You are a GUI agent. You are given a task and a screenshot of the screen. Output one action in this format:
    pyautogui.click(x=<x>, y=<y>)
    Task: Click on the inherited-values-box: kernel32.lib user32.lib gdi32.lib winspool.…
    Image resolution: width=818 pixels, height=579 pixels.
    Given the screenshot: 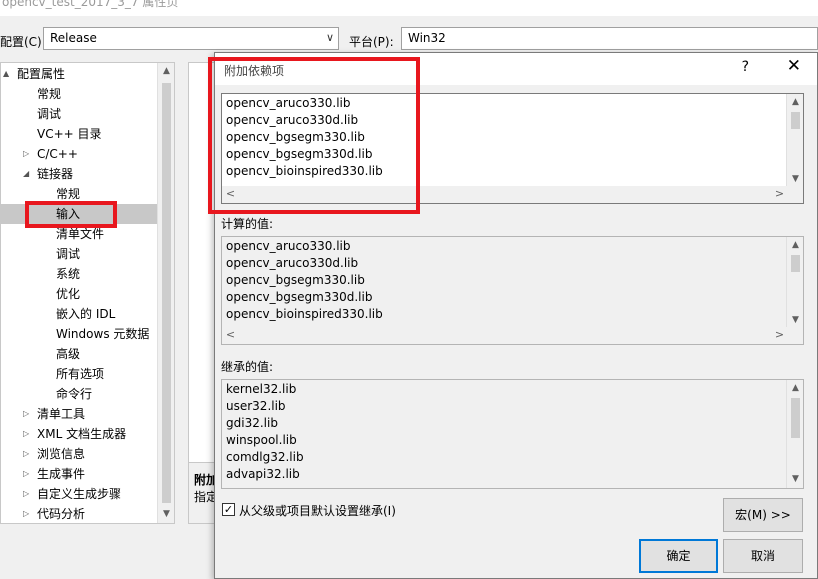 What is the action you would take?
    pyautogui.click(x=512, y=434)
    